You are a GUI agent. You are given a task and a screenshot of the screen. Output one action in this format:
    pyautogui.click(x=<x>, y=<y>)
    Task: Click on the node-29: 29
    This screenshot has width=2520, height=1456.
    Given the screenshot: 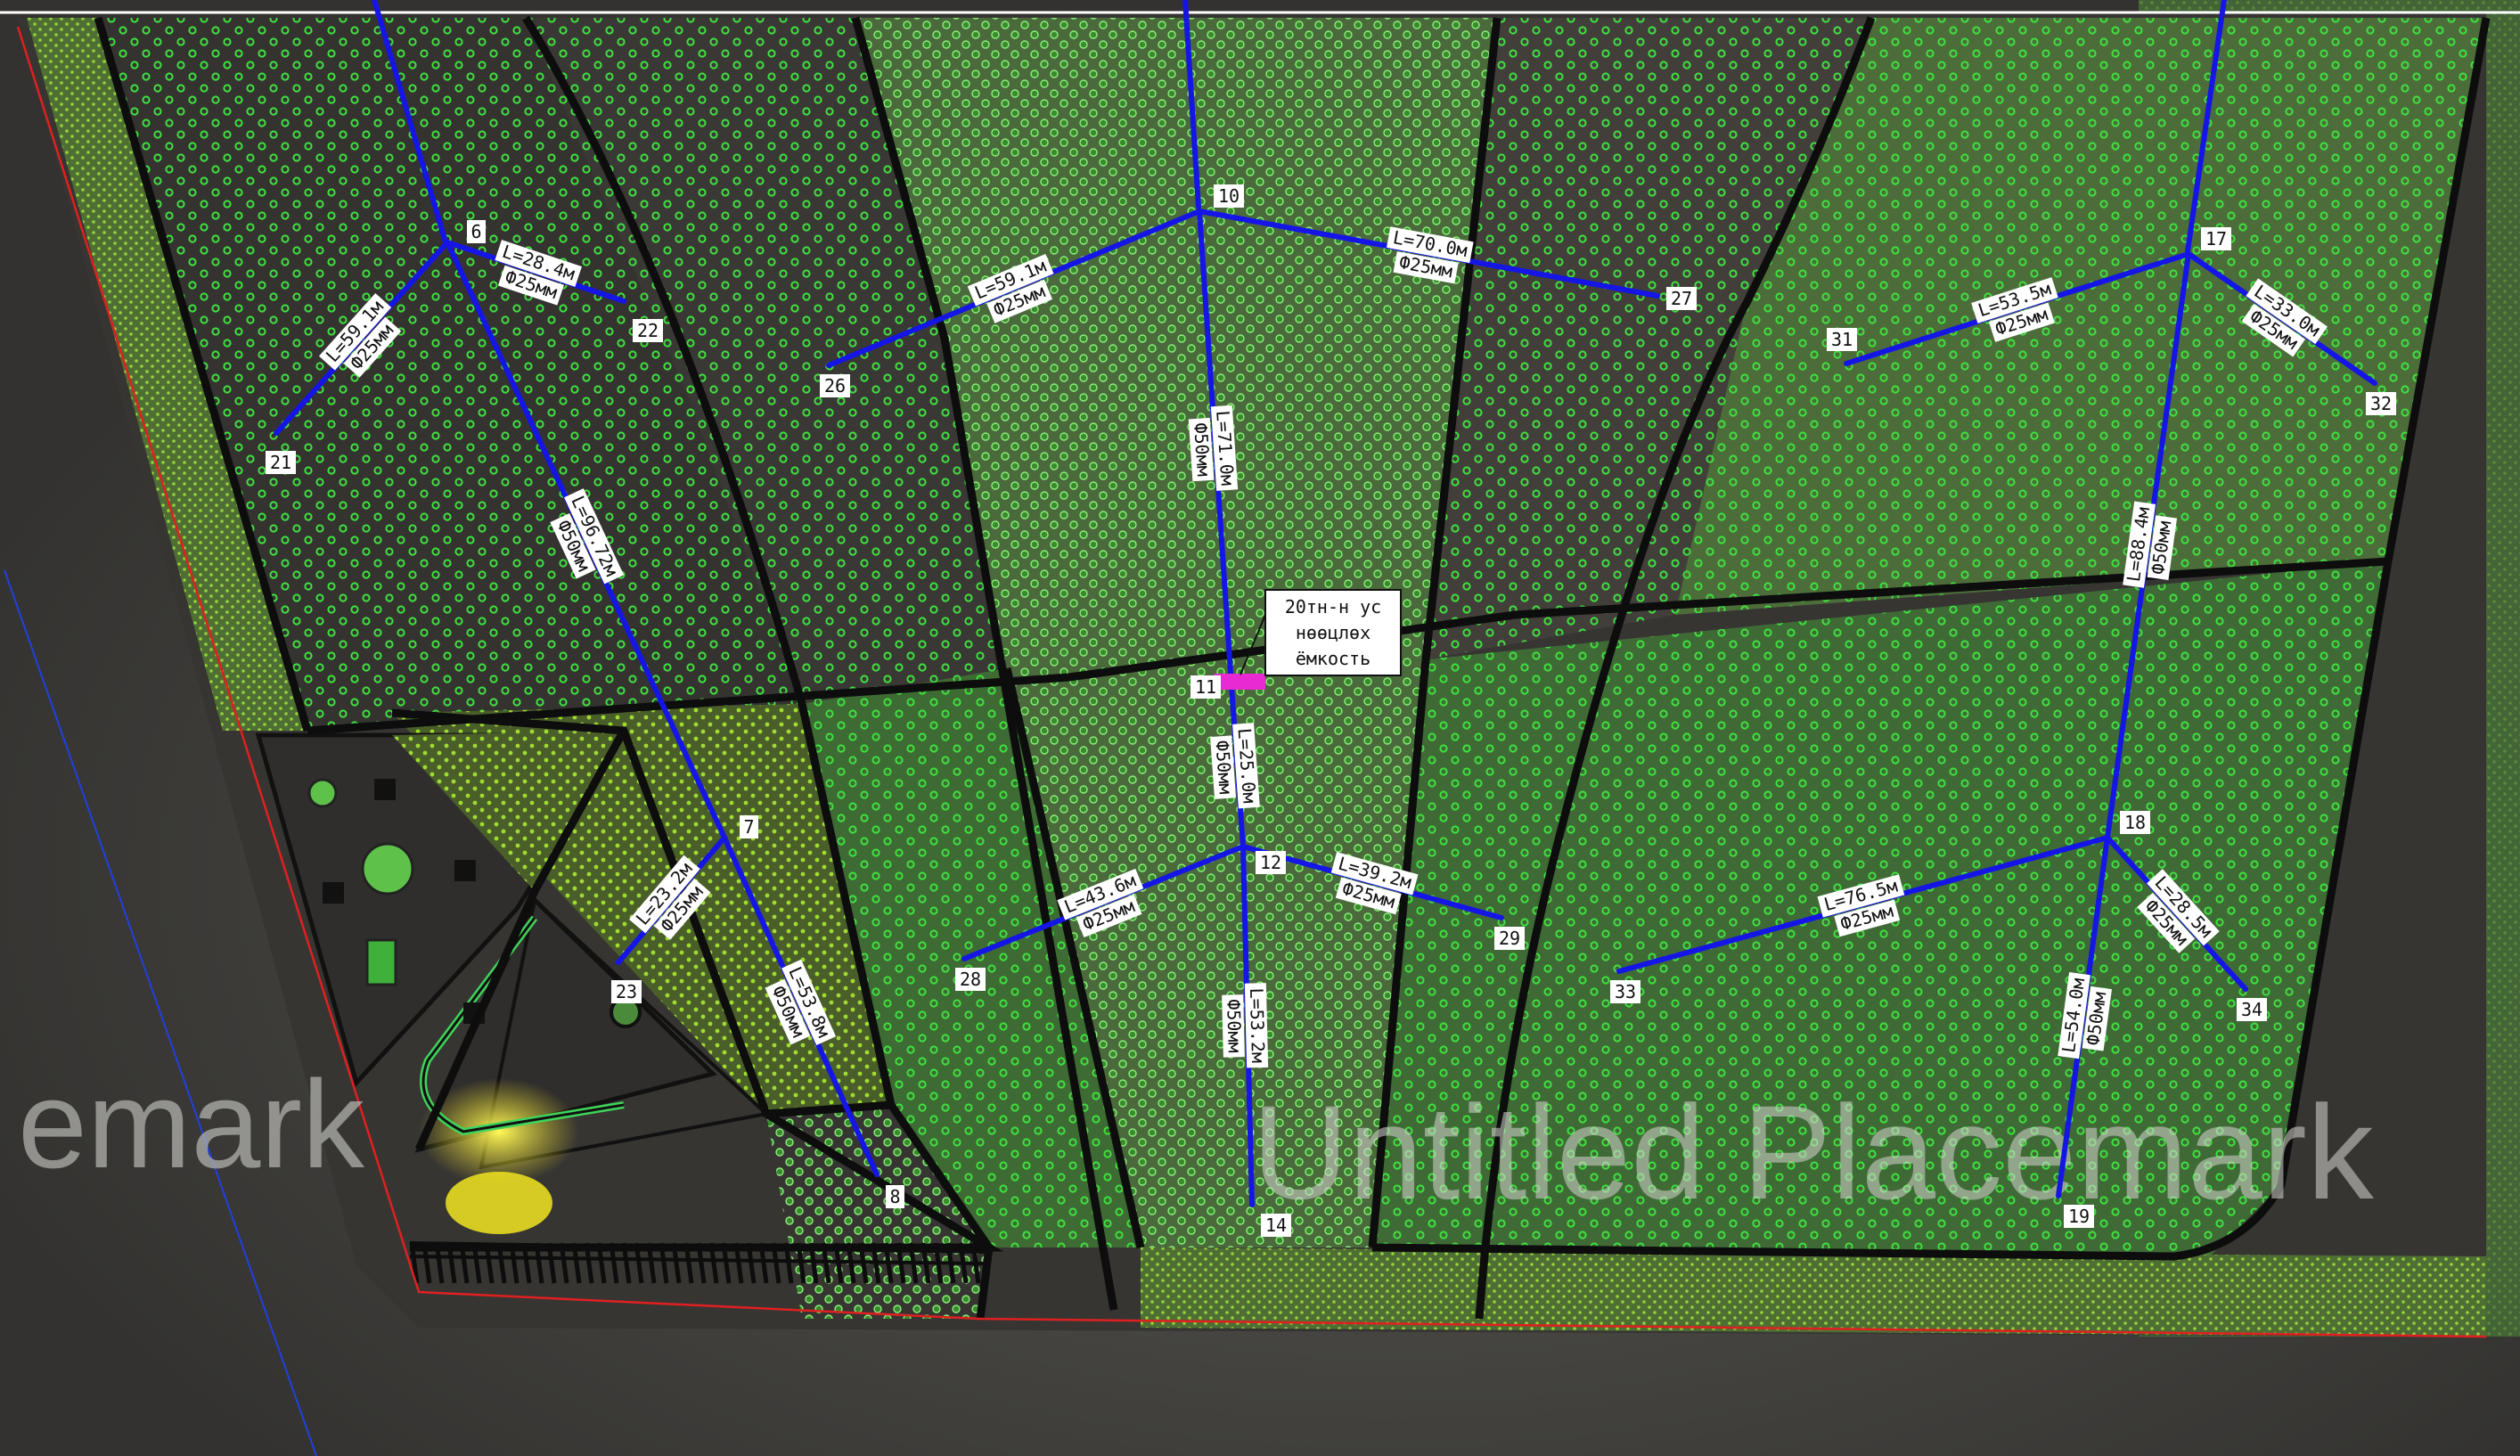 What is the action you would take?
    pyautogui.click(x=1509, y=938)
    